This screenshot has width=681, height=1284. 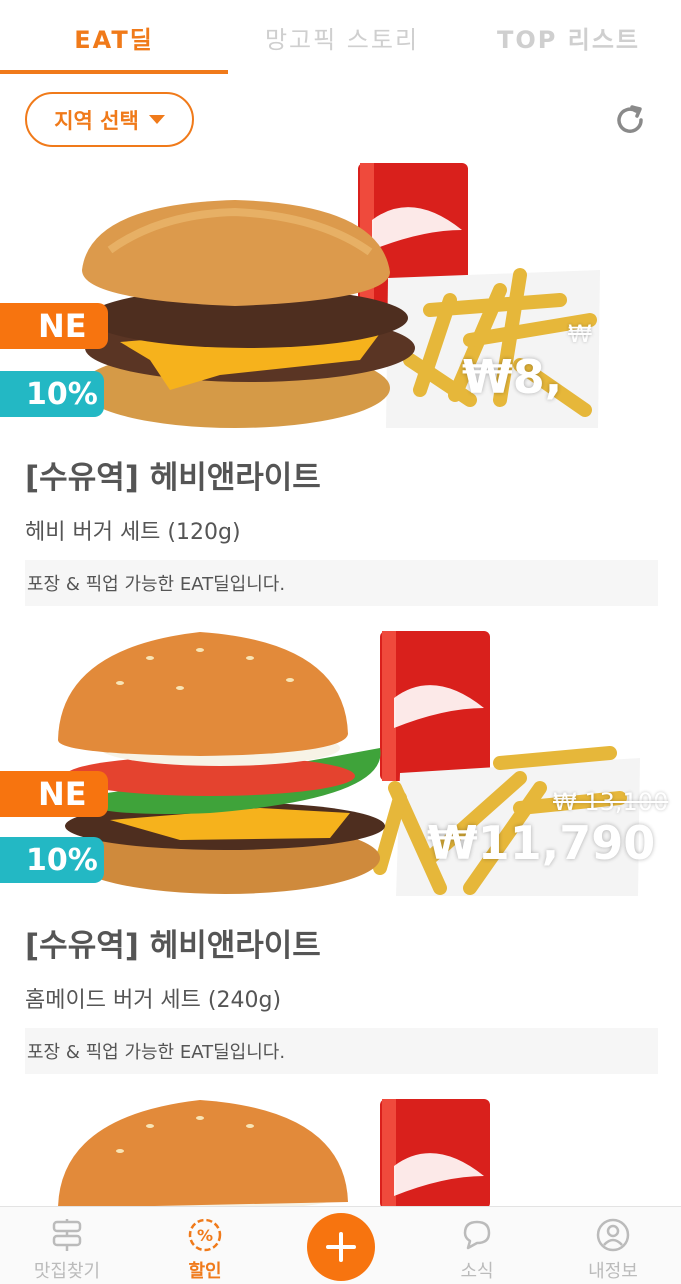 I want to click on caret-down-icon, so click(x=156, y=119).